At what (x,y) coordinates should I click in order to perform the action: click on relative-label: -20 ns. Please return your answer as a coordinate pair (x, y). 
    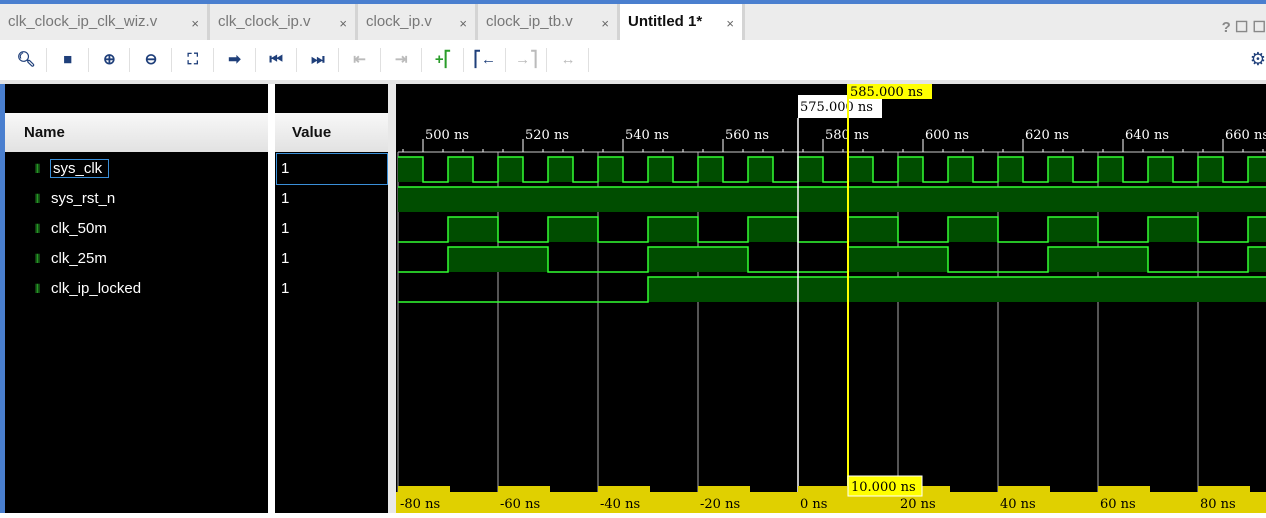
    Looking at the image, I should click on (720, 504).